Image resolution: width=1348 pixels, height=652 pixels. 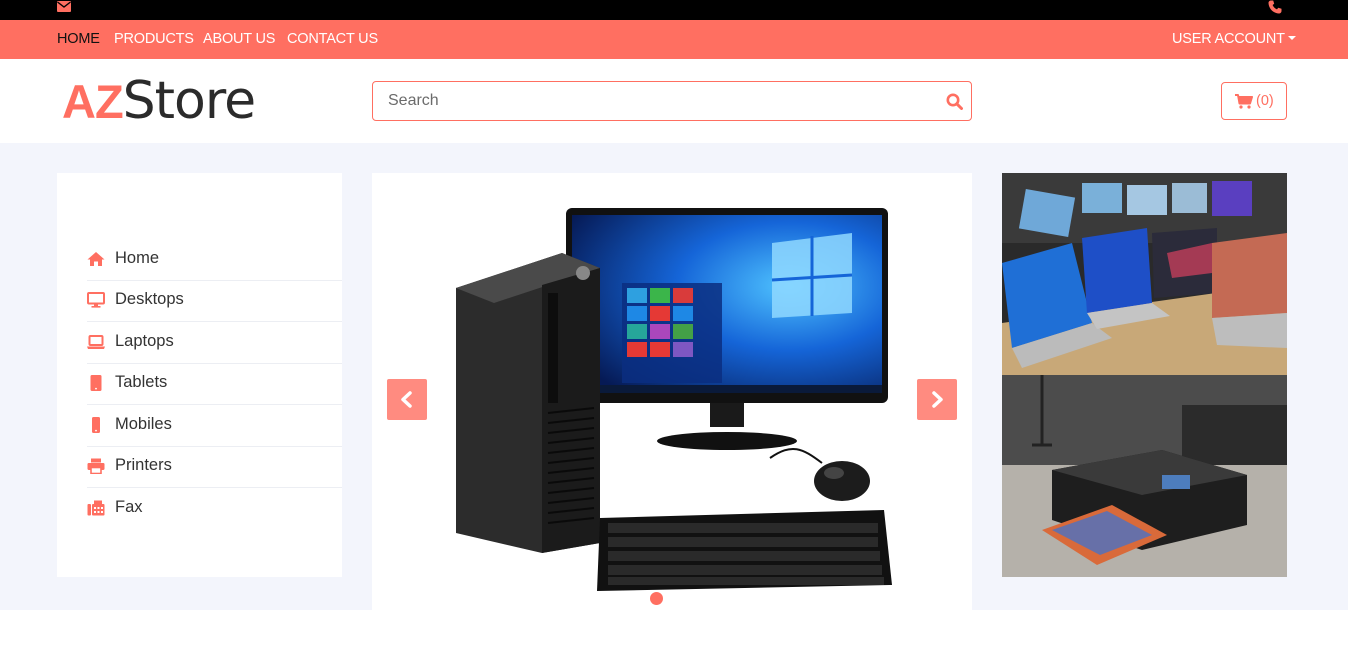 I want to click on laptops-promo, so click(x=1144, y=274).